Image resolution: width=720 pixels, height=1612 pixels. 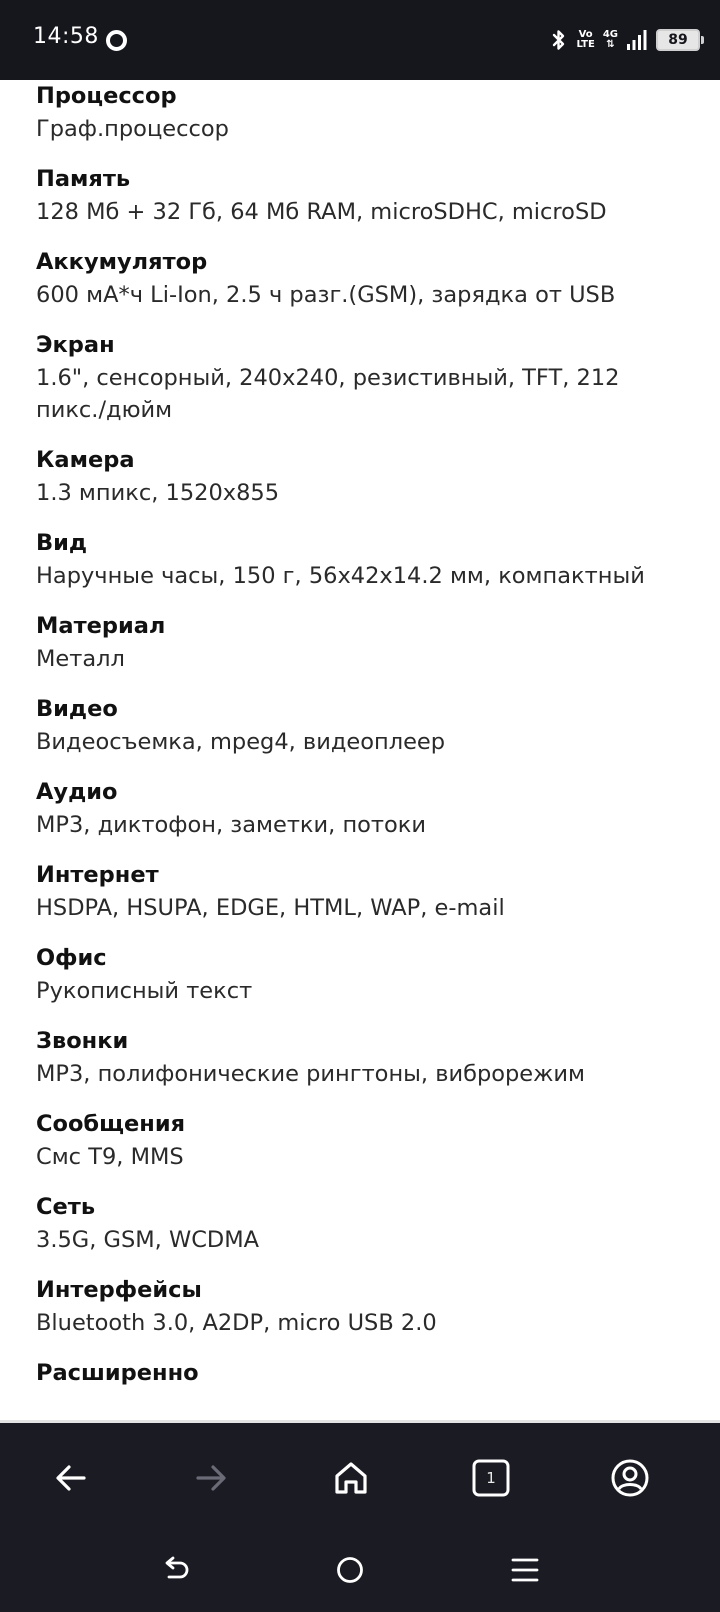 What do you see at coordinates (82, 1041) in the screenshot?
I see `spec-label: Звонки` at bounding box center [82, 1041].